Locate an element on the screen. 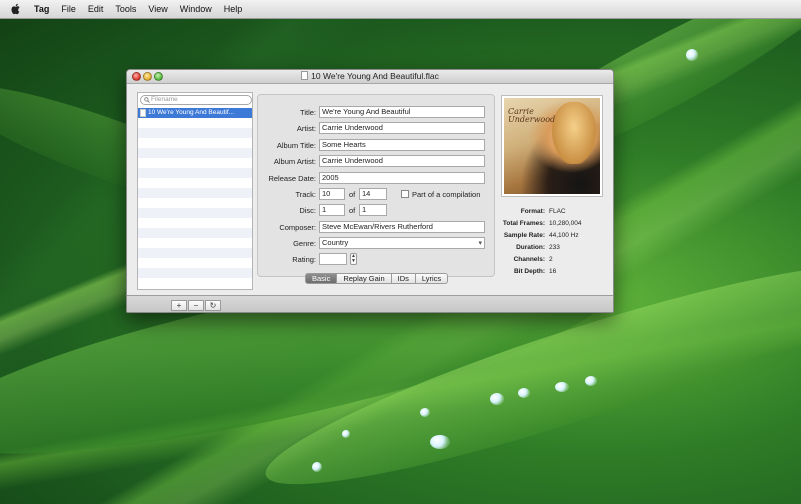 Image resolution: width=801 pixels, height=504 pixels. title-bar: 10 We're Young And Beautiful.flac is located at coordinates (370, 77).